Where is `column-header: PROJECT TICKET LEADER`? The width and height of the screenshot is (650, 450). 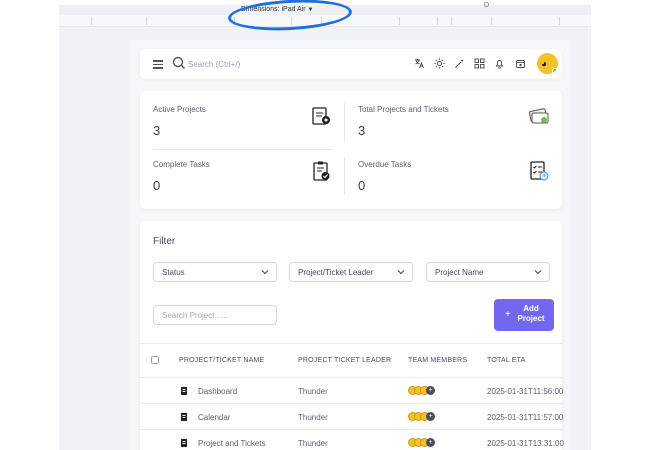 column-header: PROJECT TICKET LEADER is located at coordinates (344, 360).